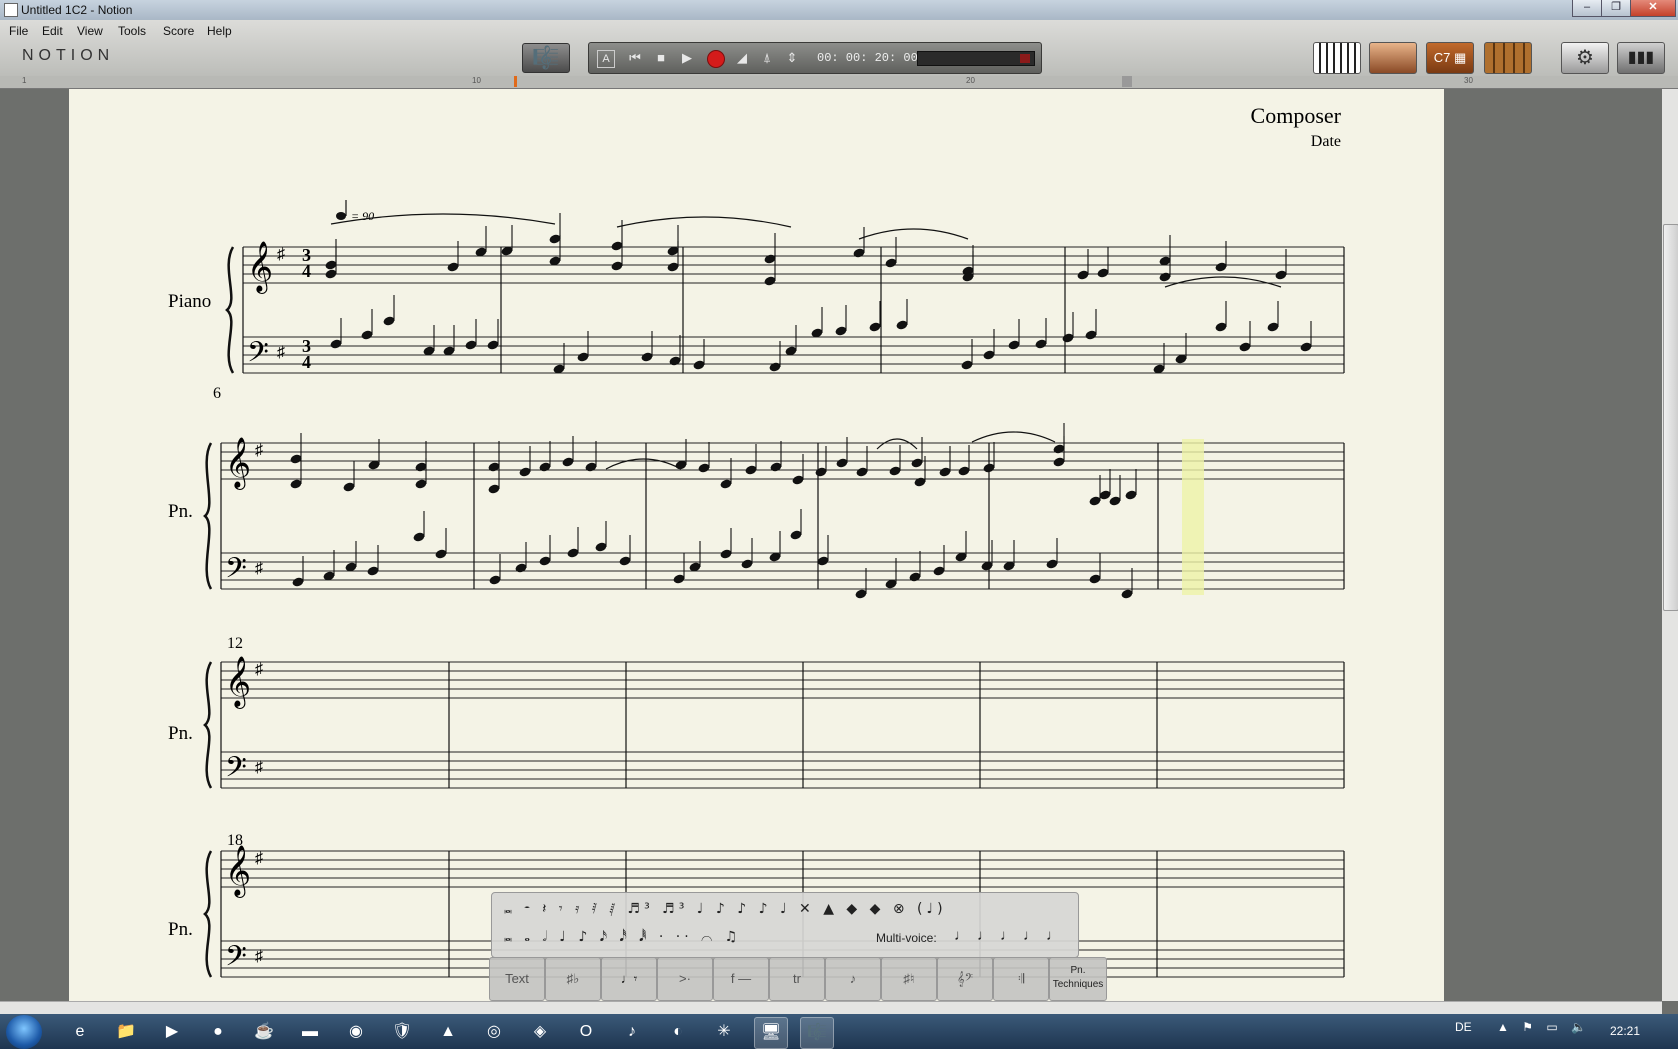 This screenshot has height=1049, width=1678. What do you see at coordinates (685, 979) in the screenshot?
I see `palette-tab-articulations: >·` at bounding box center [685, 979].